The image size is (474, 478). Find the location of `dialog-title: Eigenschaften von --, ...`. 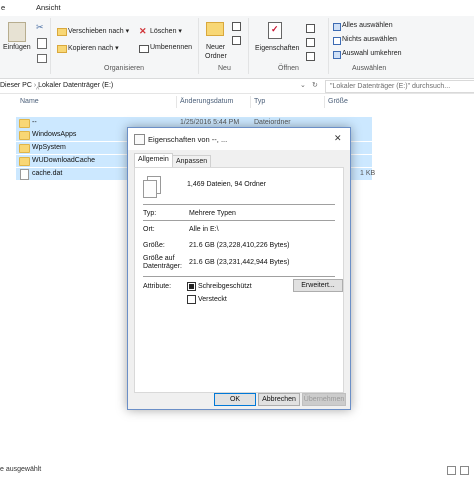

dialog-title: Eigenschaften von --, ... is located at coordinates (188, 139).